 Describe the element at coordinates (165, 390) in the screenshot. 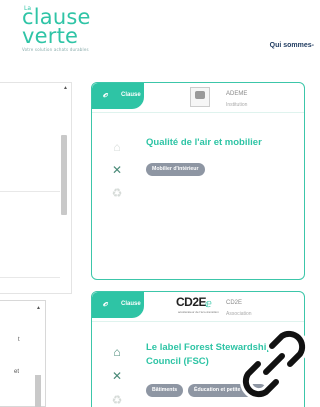

I see `tag-chip: Bâtiments` at that location.